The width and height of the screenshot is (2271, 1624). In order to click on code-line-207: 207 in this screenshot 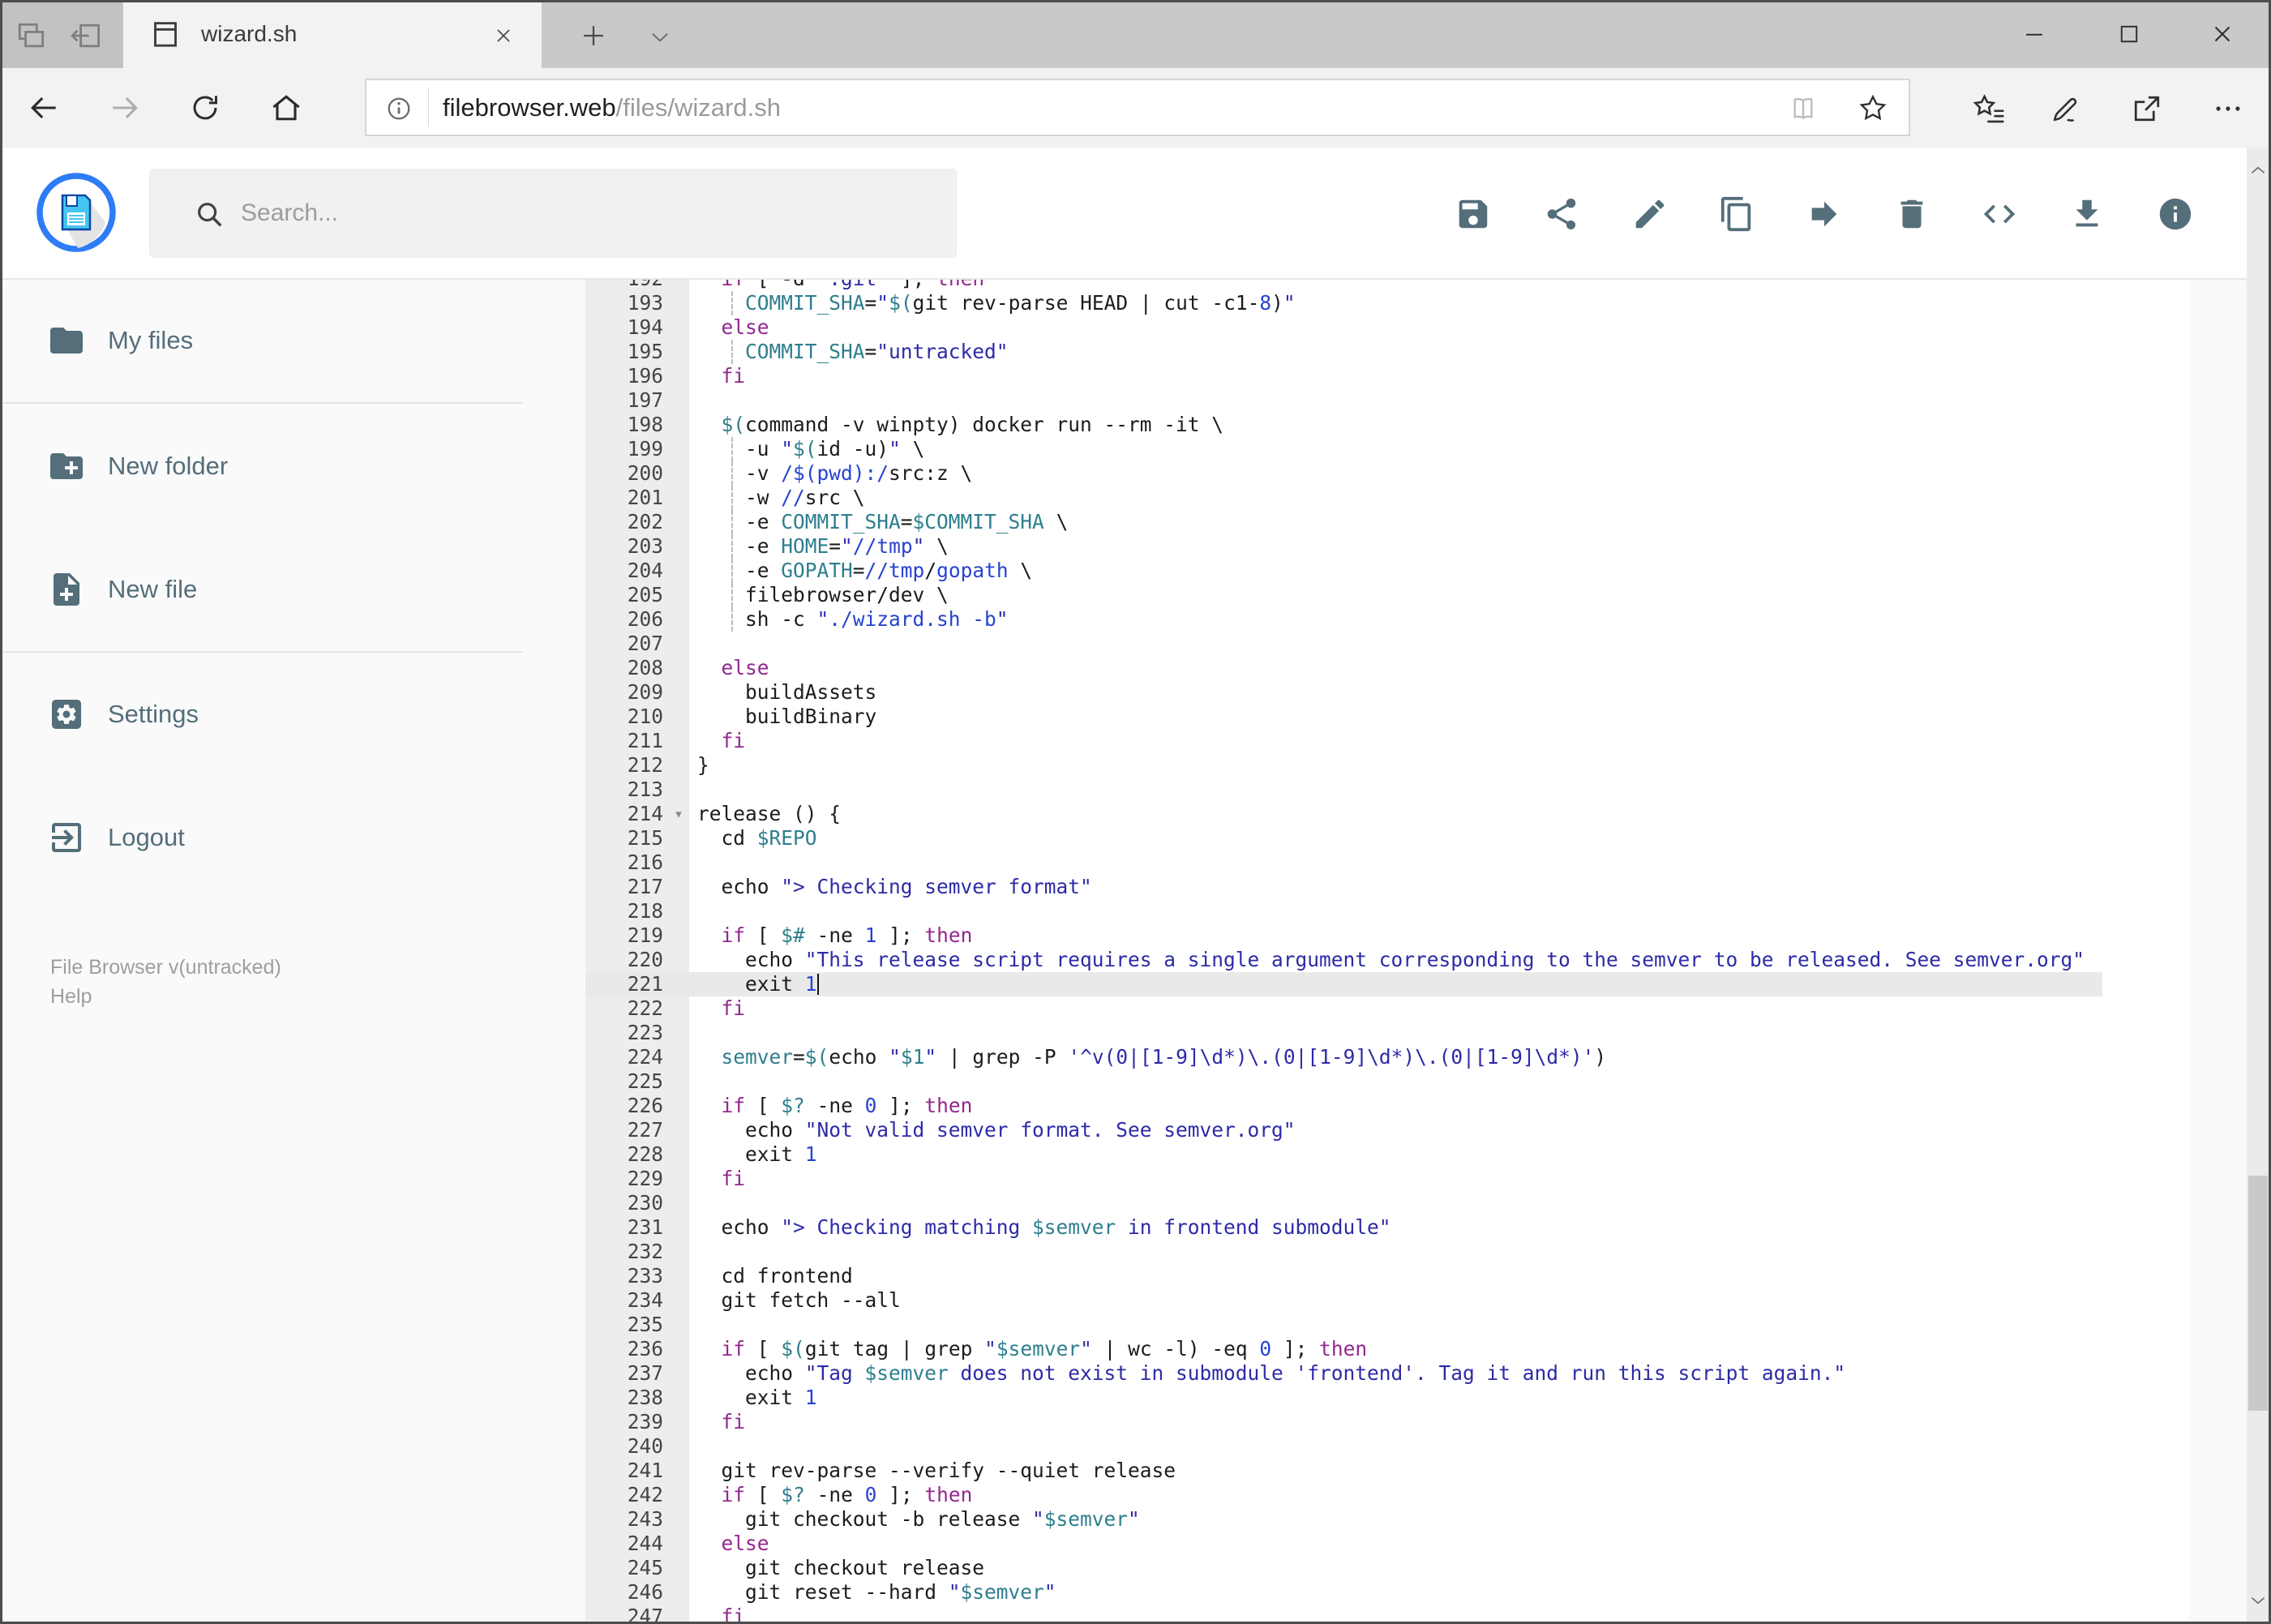, I will do `click(1416, 644)`.